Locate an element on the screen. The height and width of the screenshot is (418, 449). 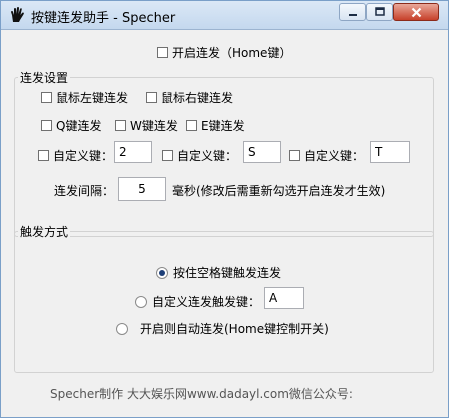
q-key-checkbox: Q键连发 is located at coordinates (71, 125).